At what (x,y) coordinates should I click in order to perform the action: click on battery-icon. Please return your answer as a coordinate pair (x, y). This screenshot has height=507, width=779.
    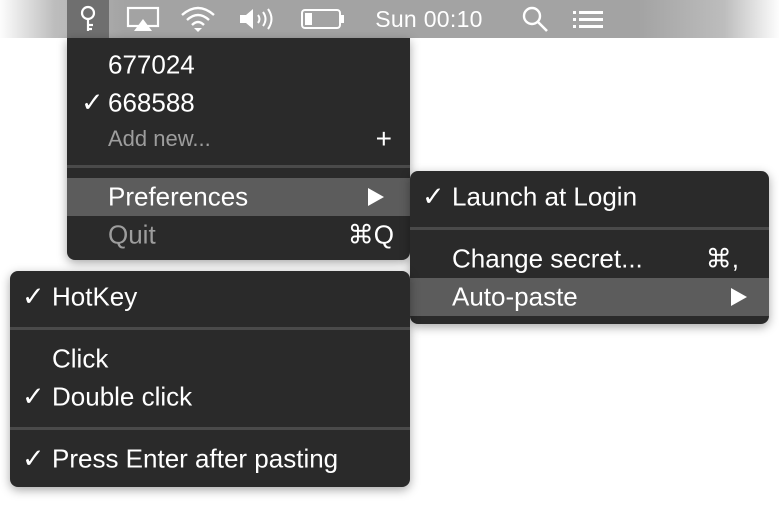
    Looking at the image, I should click on (323, 19).